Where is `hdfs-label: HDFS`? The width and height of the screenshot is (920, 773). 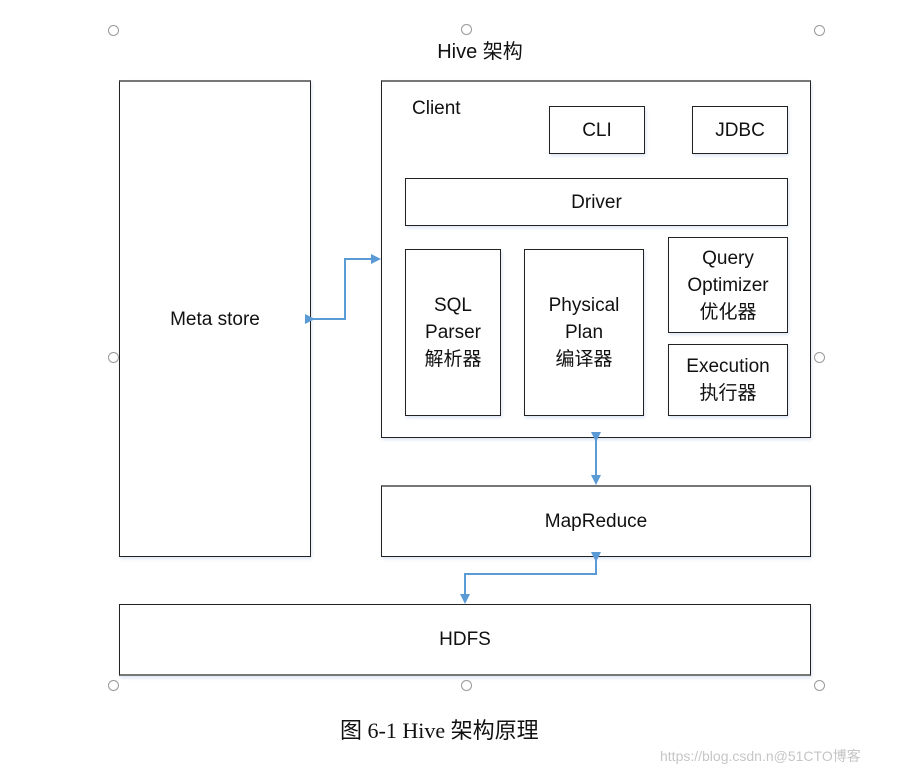 hdfs-label: HDFS is located at coordinates (465, 639).